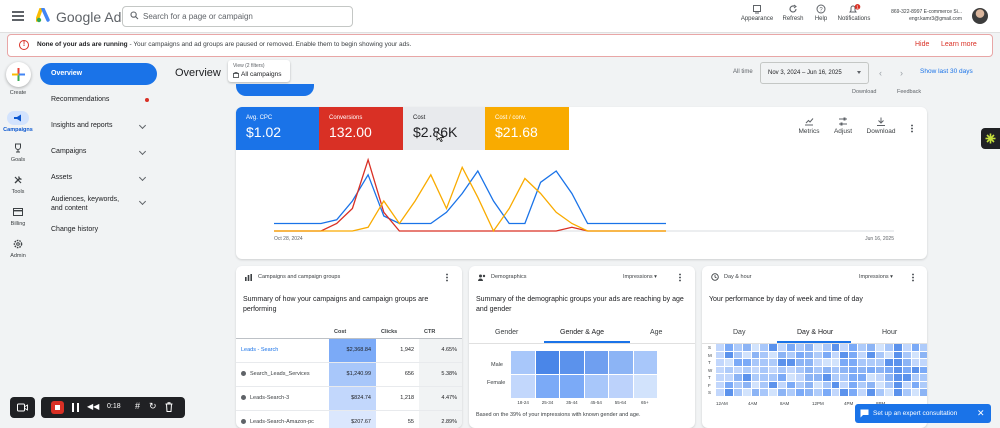  Describe the element at coordinates (18, 216) in the screenshot. I see `rail-billing: Billing` at that location.